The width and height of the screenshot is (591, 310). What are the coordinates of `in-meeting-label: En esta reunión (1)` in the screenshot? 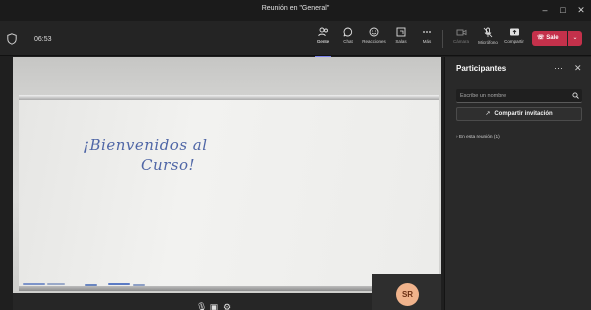 It's located at (479, 137).